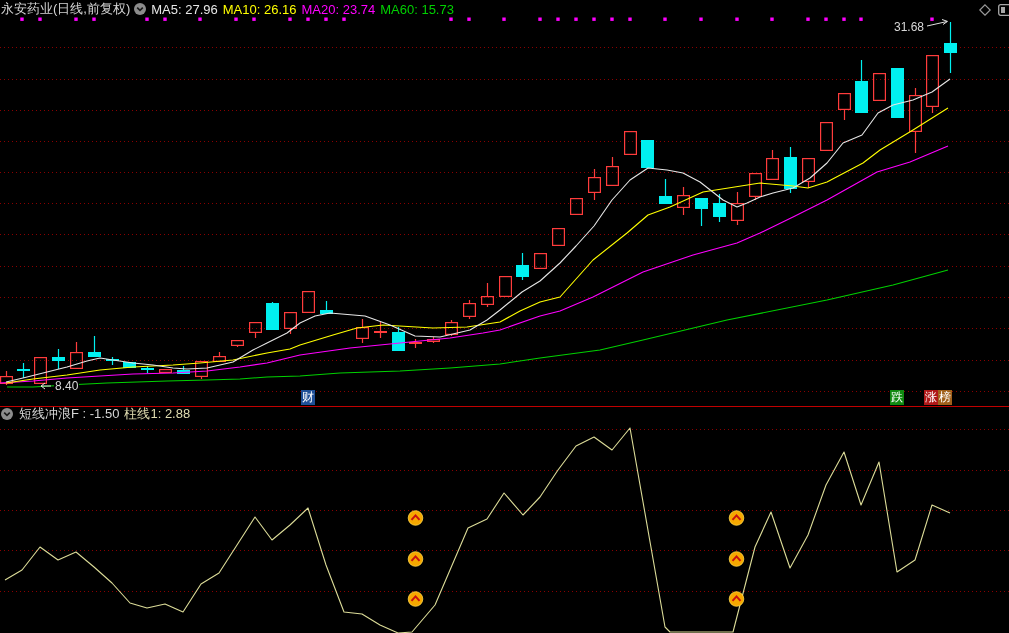  What do you see at coordinates (909, 27) in the screenshot?
I see `high-price-label: 31.68` at bounding box center [909, 27].